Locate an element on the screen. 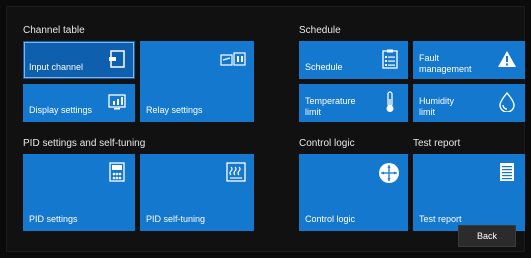 Image resolution: width=531 pixels, height=258 pixels. control-logic-label: Control logic is located at coordinates (330, 219).